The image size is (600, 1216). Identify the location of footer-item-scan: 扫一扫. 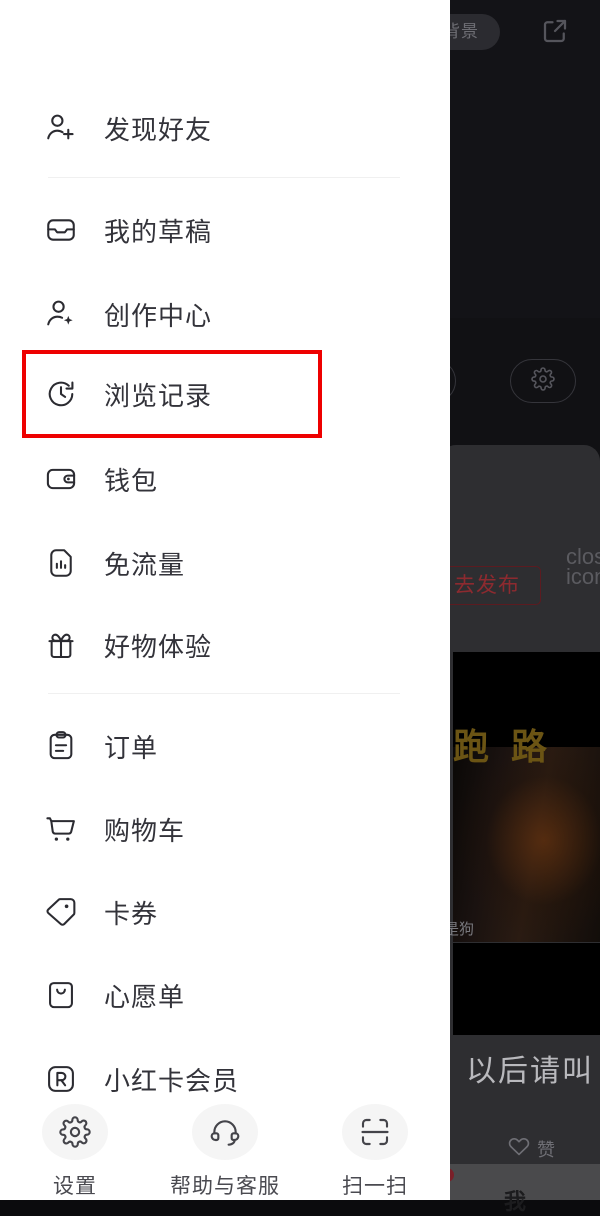
(375, 1148).